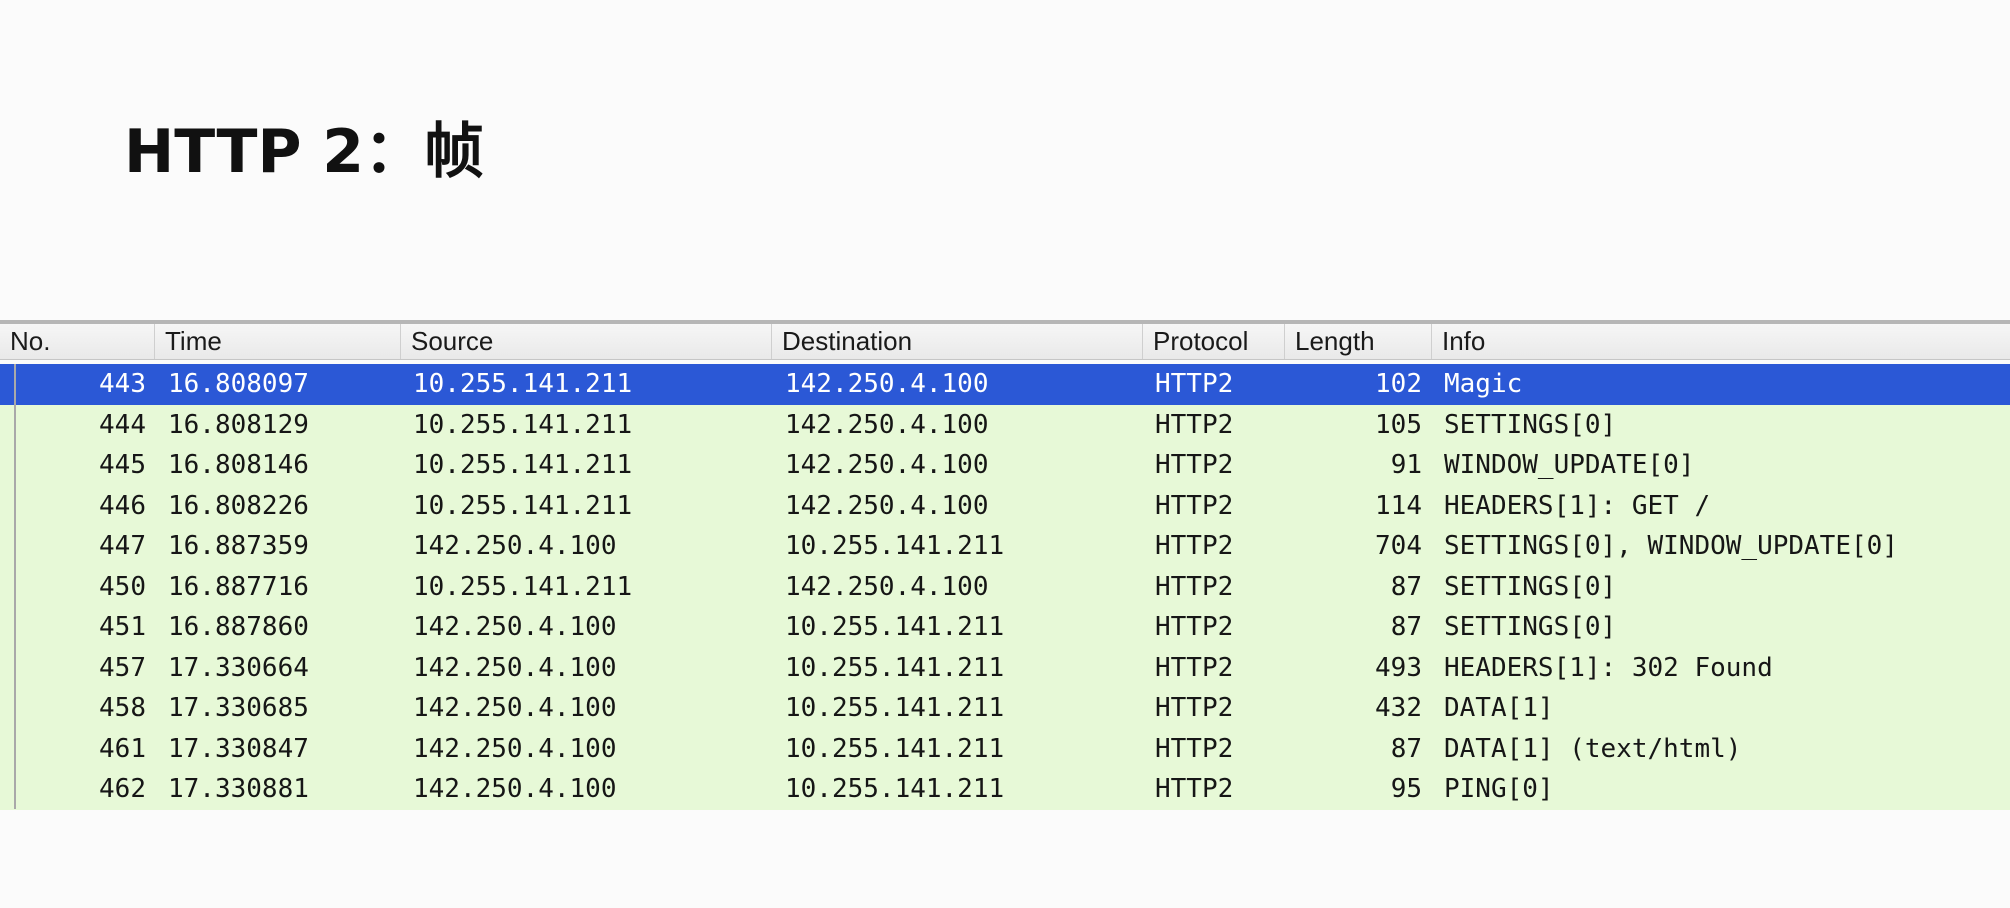  What do you see at coordinates (1358, 341) in the screenshot?
I see `column-header-length: Length` at bounding box center [1358, 341].